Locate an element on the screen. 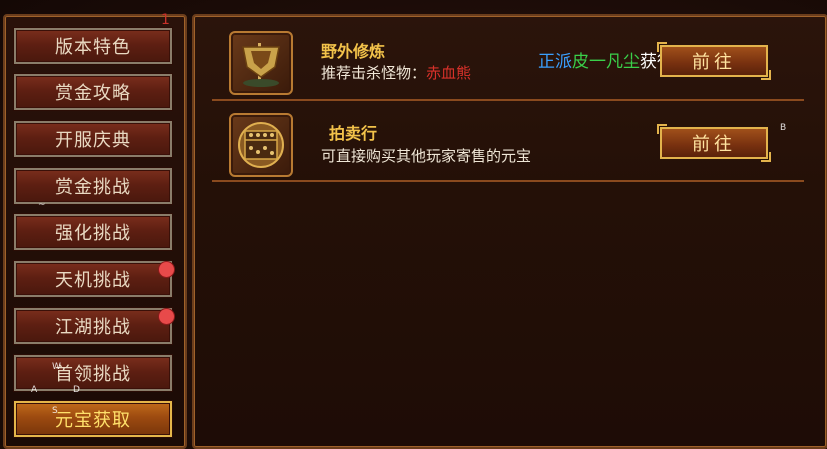  sidebar-item-yuanbao-acquire: 元宝获取 is located at coordinates (93, 419).